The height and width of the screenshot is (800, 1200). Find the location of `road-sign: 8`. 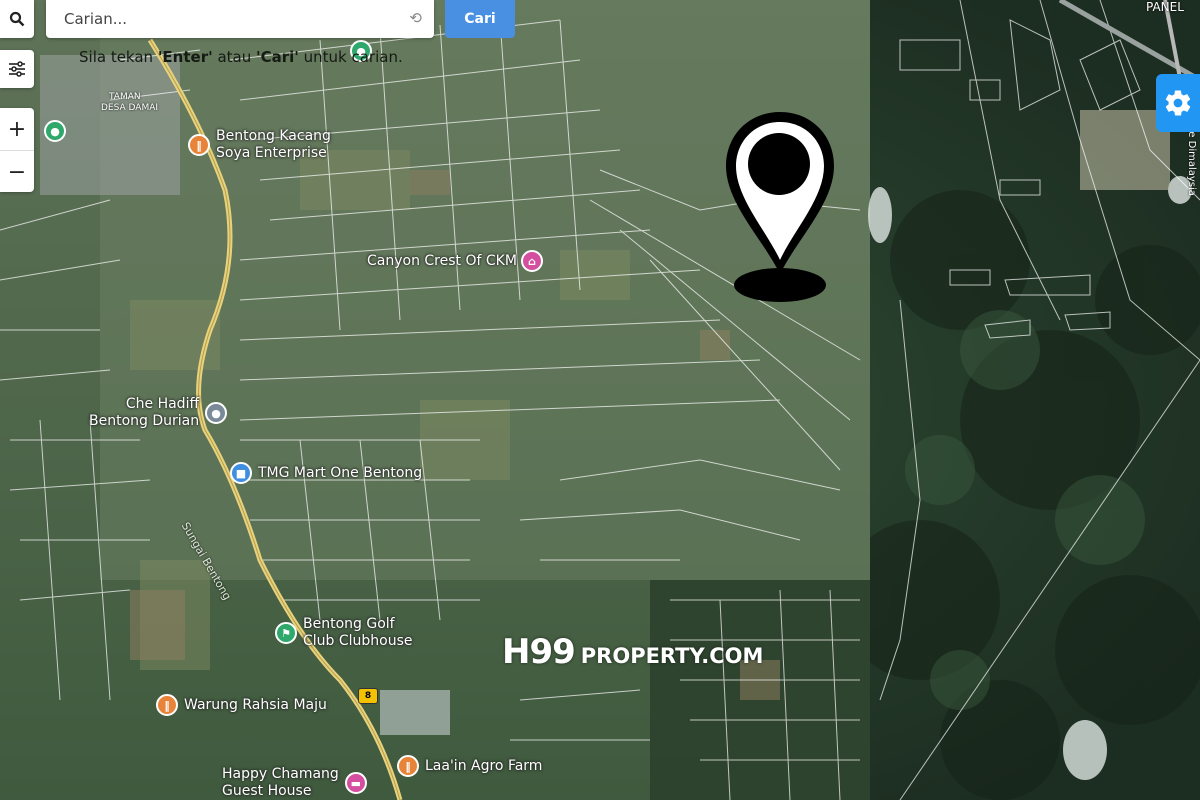

road-sign: 8 is located at coordinates (368, 696).